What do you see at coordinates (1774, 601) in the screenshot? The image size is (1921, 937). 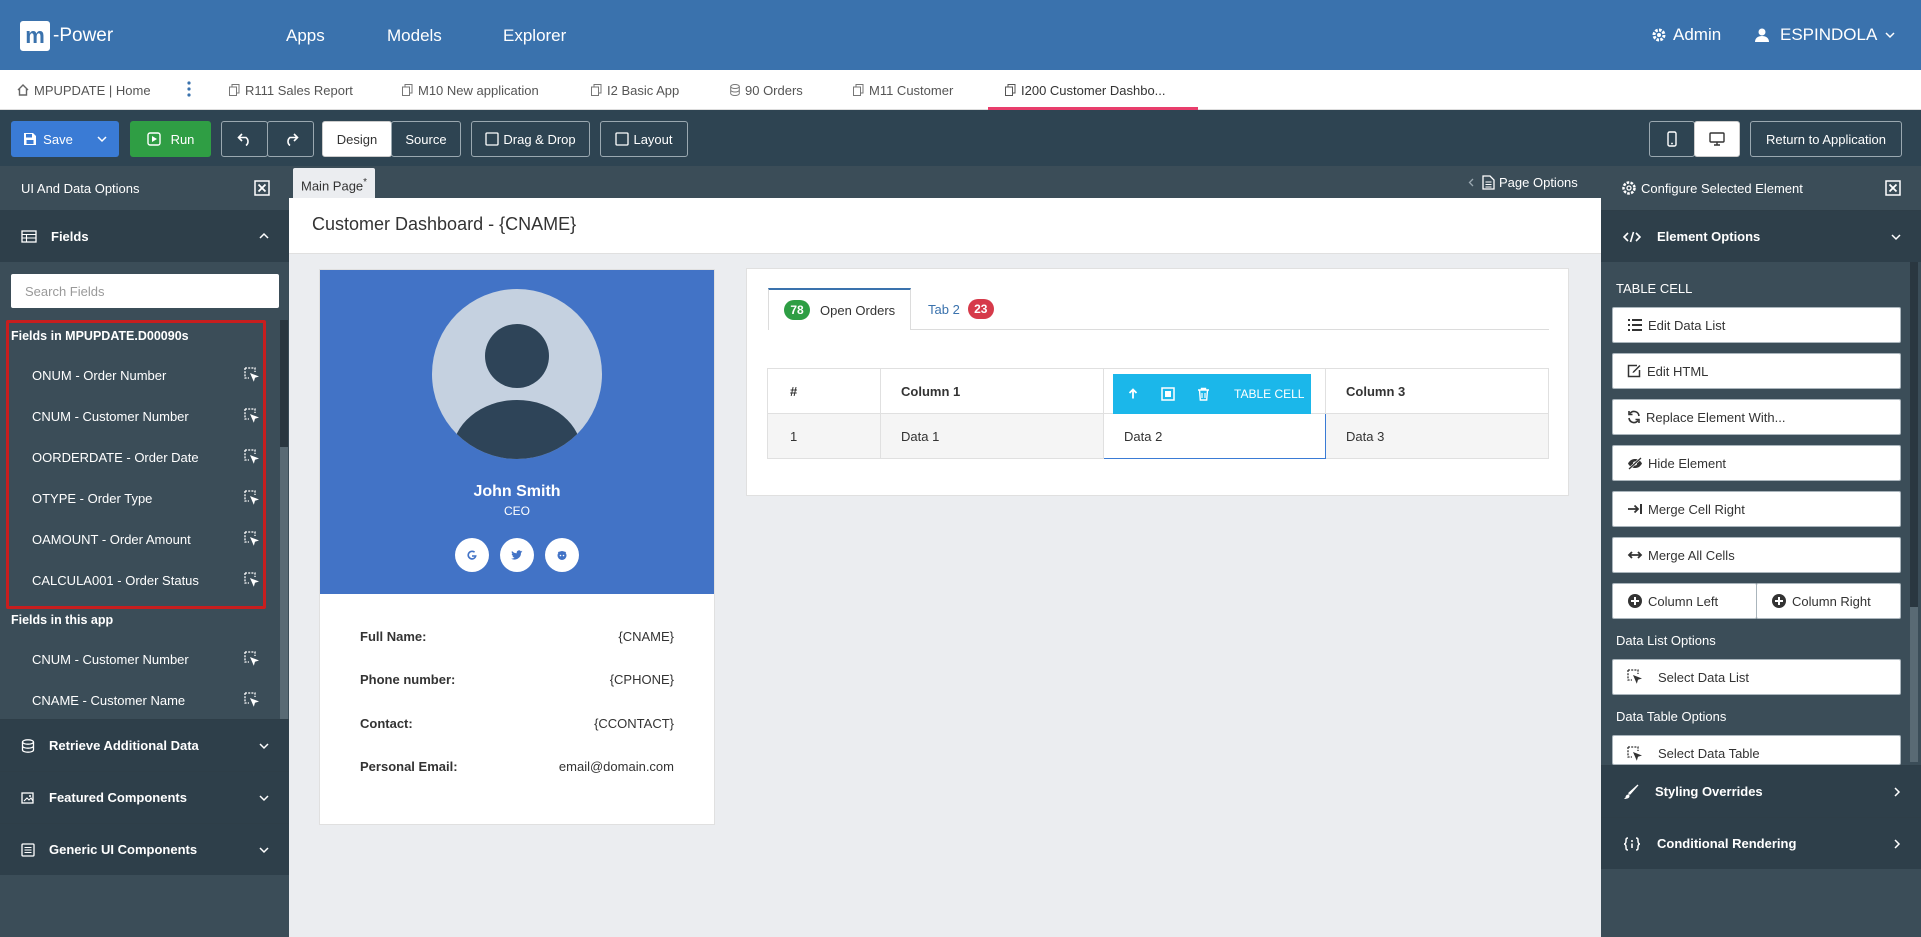 I see `plus-circle-icon` at bounding box center [1774, 601].